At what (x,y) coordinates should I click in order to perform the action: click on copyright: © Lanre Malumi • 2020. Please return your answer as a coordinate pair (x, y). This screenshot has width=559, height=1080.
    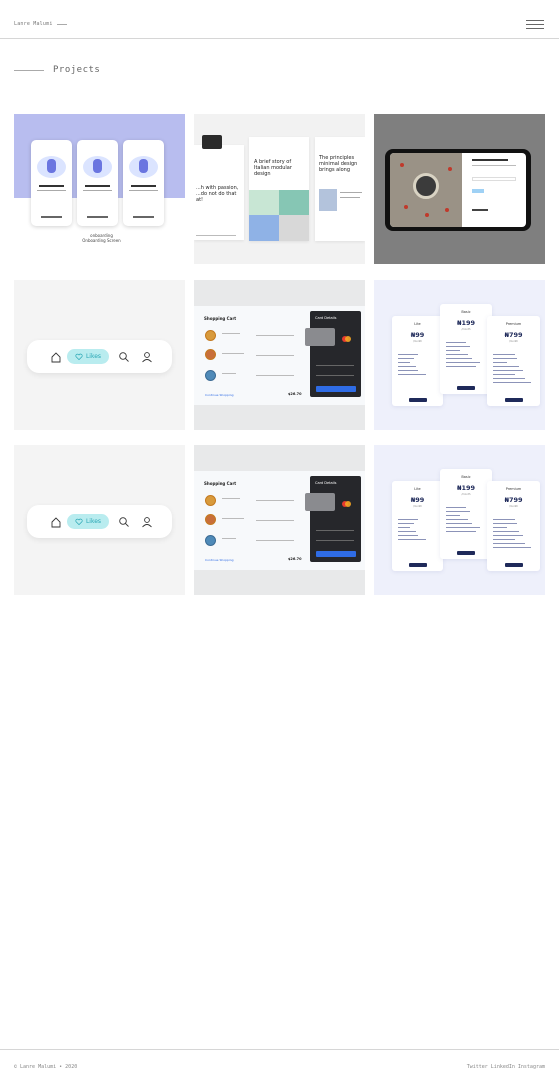
    Looking at the image, I should click on (46, 1067).